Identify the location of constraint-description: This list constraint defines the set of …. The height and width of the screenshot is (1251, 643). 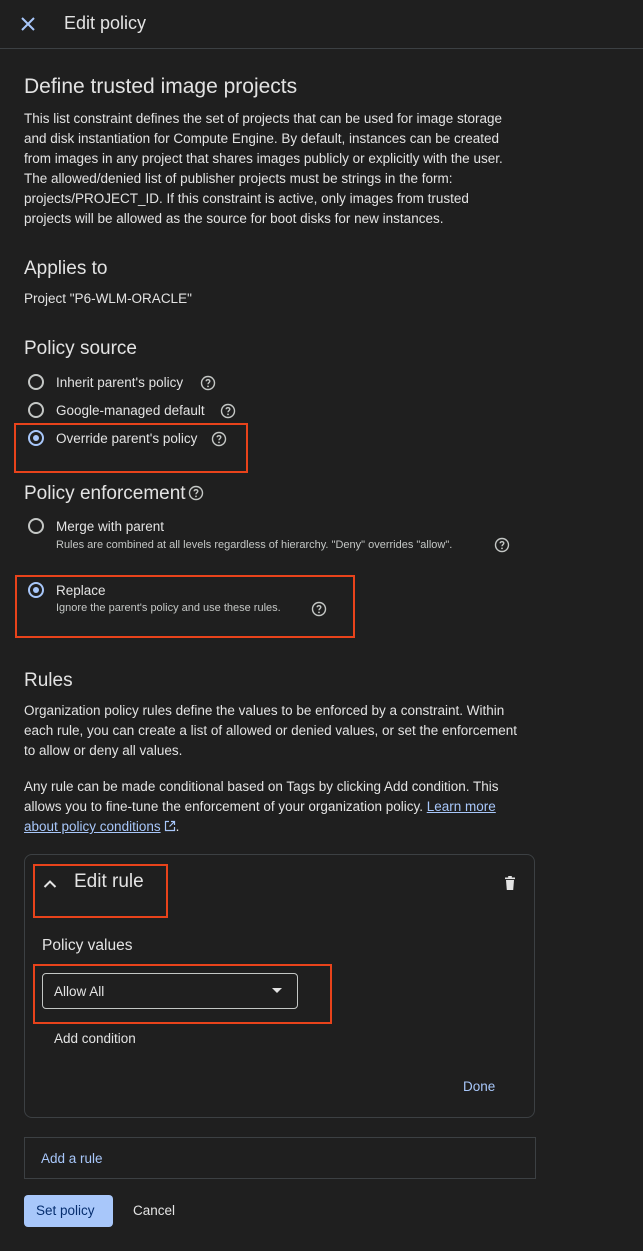
(324, 169).